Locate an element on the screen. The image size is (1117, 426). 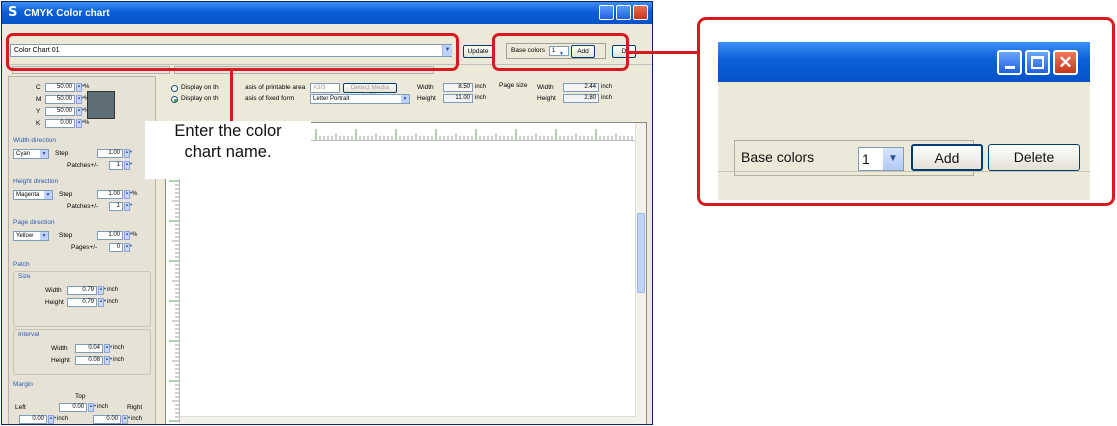
title-bar: S CMYK Color chart is located at coordinates (327, 13).